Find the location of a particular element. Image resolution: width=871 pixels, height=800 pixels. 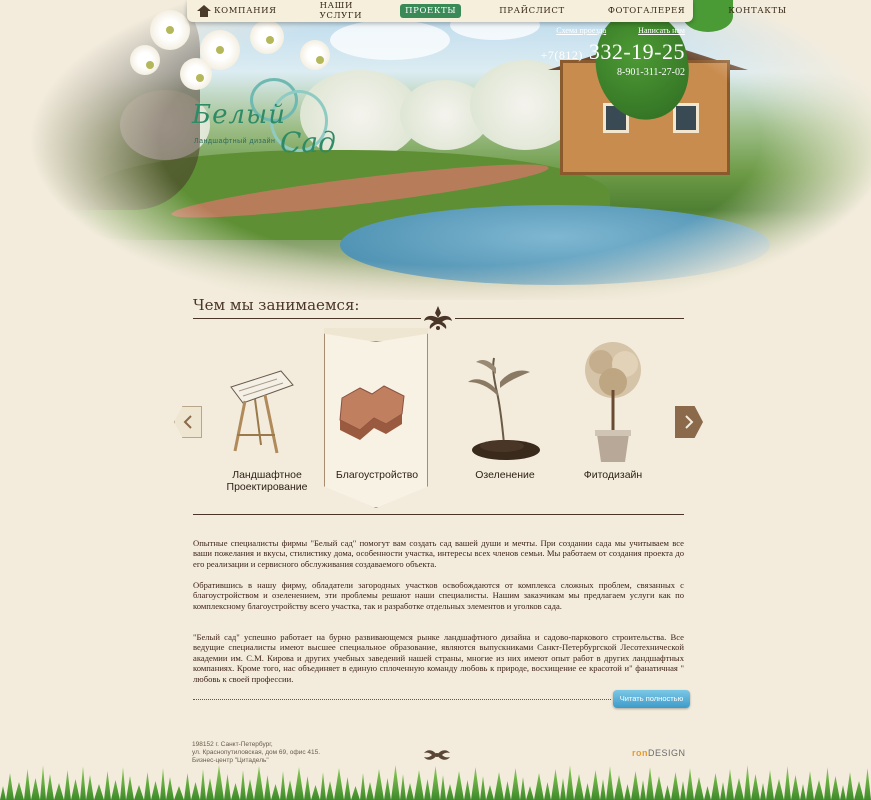

dotted-divider is located at coordinates (402, 699).